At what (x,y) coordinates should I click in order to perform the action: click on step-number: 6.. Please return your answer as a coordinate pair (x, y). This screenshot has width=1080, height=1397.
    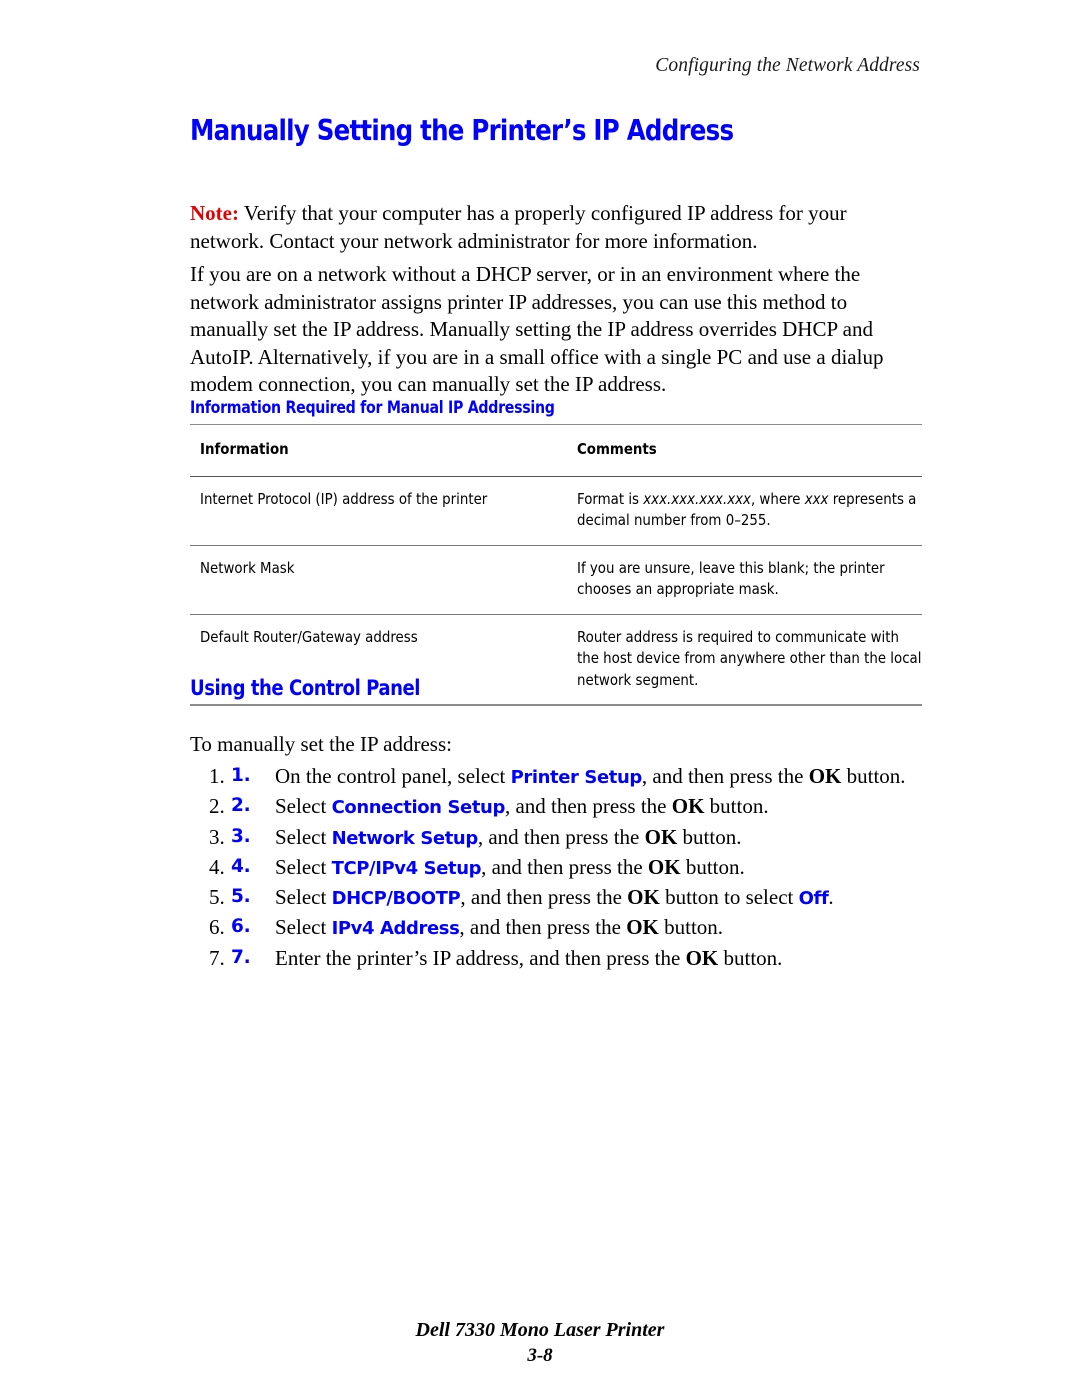
    Looking at the image, I should click on (241, 927).